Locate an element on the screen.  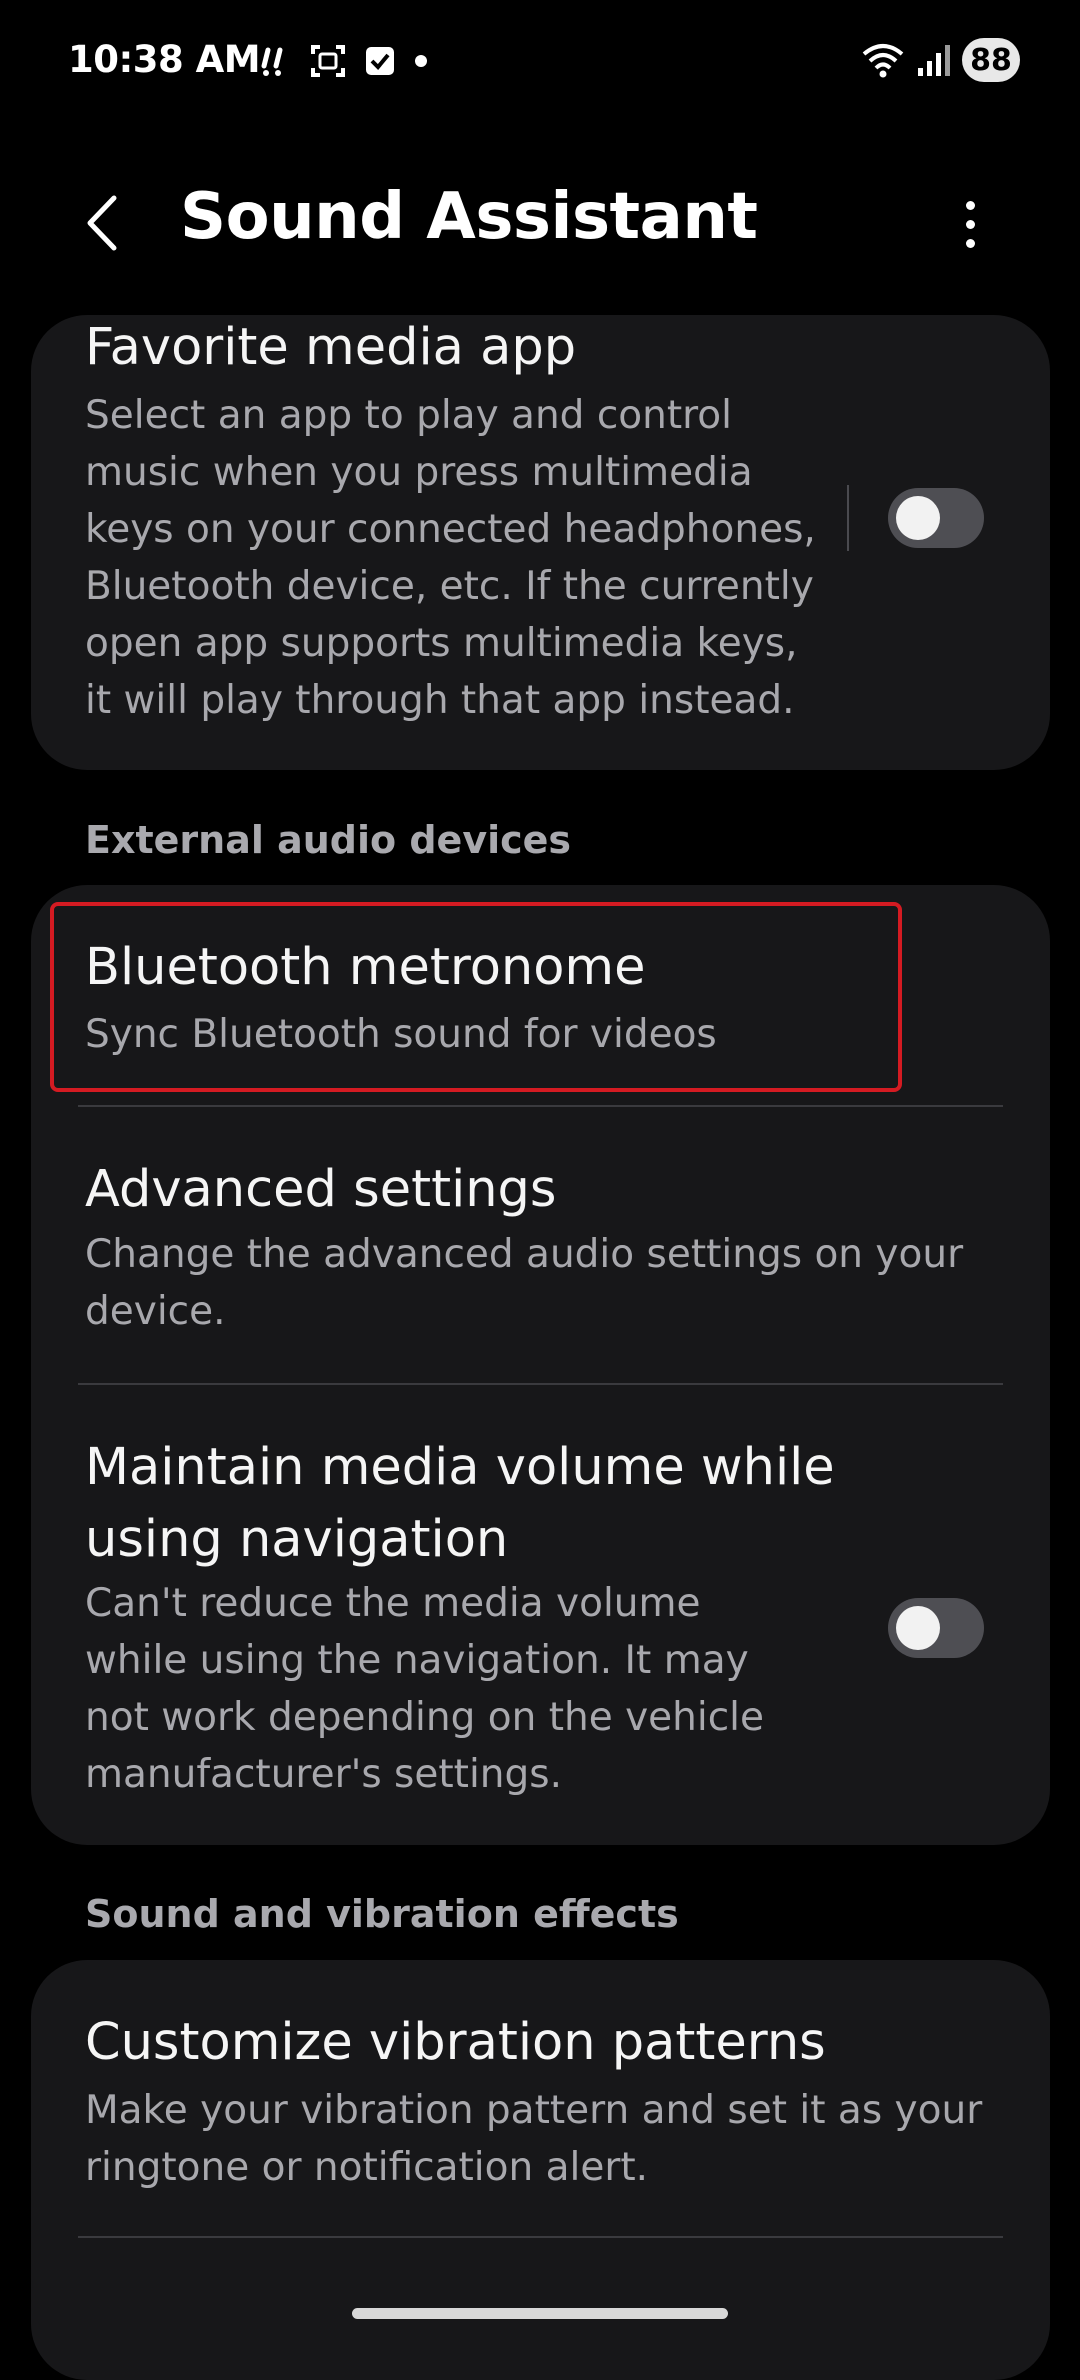
divider is located at coordinates (540, 2237).